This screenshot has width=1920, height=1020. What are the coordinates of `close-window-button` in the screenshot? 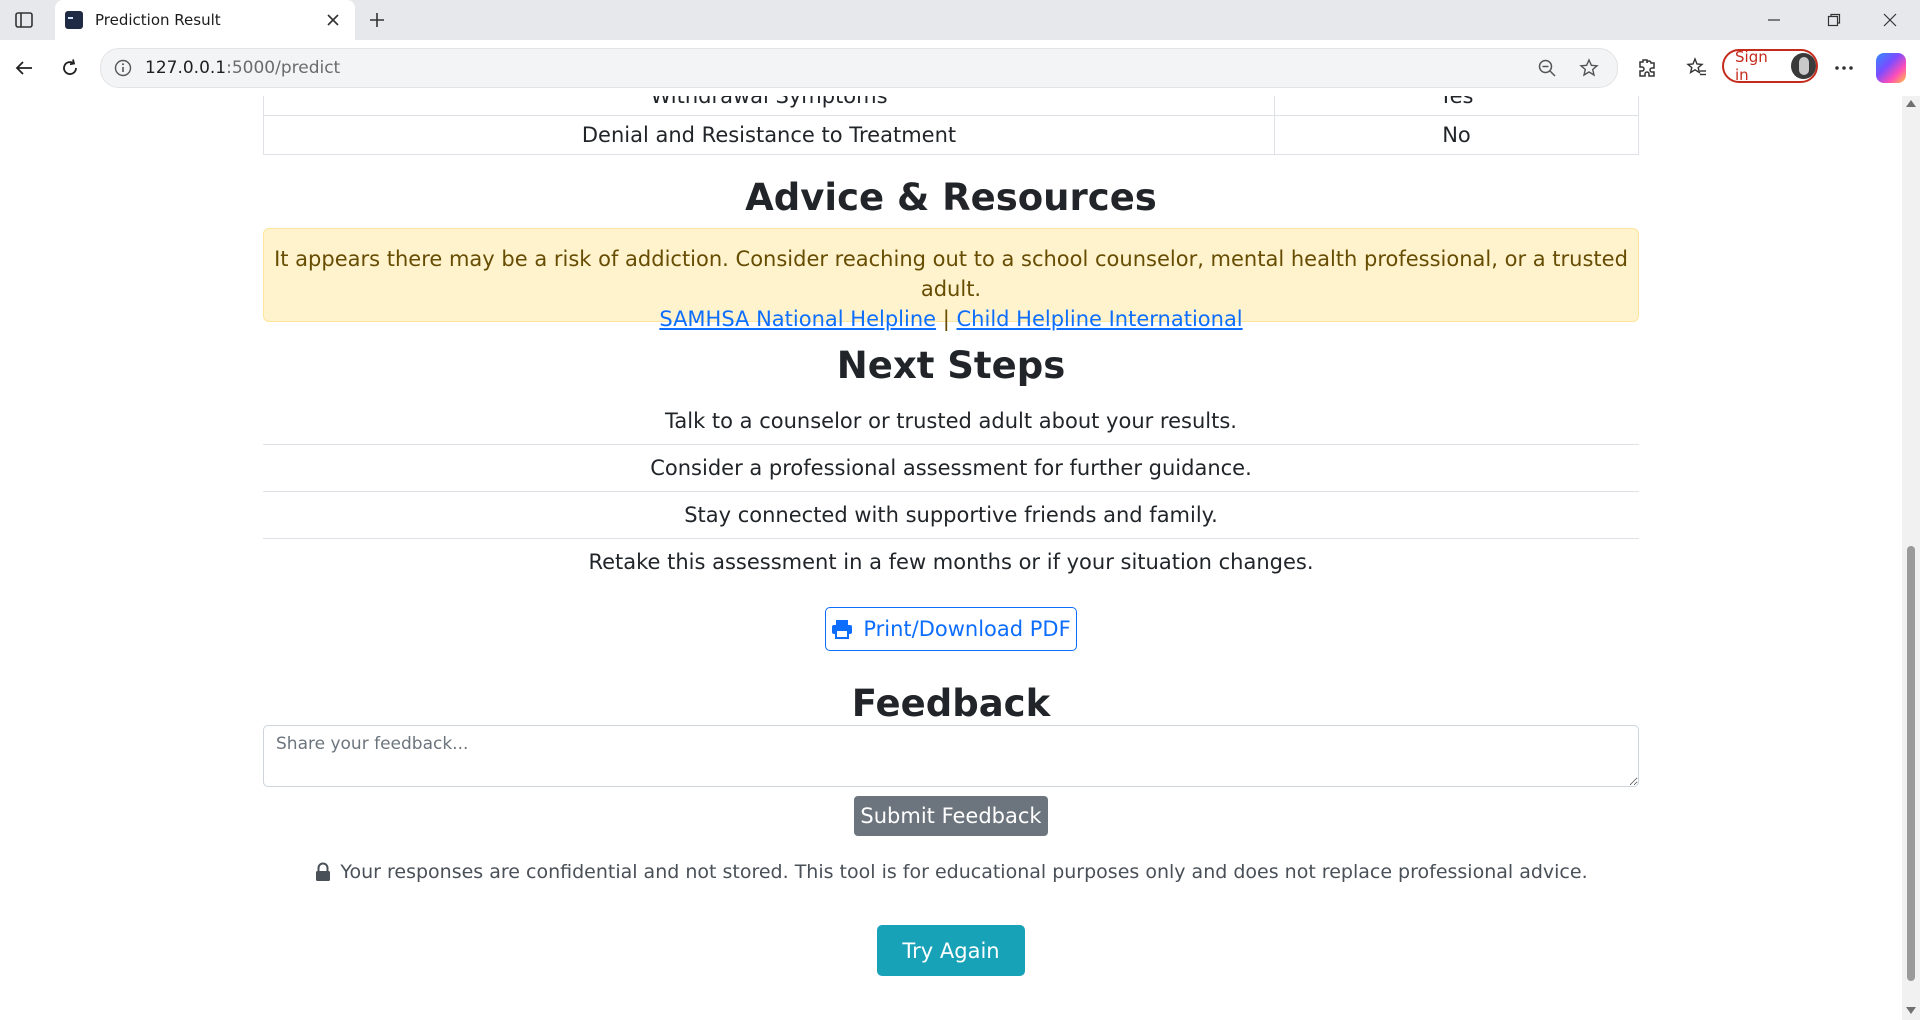 It's located at (1890, 20).